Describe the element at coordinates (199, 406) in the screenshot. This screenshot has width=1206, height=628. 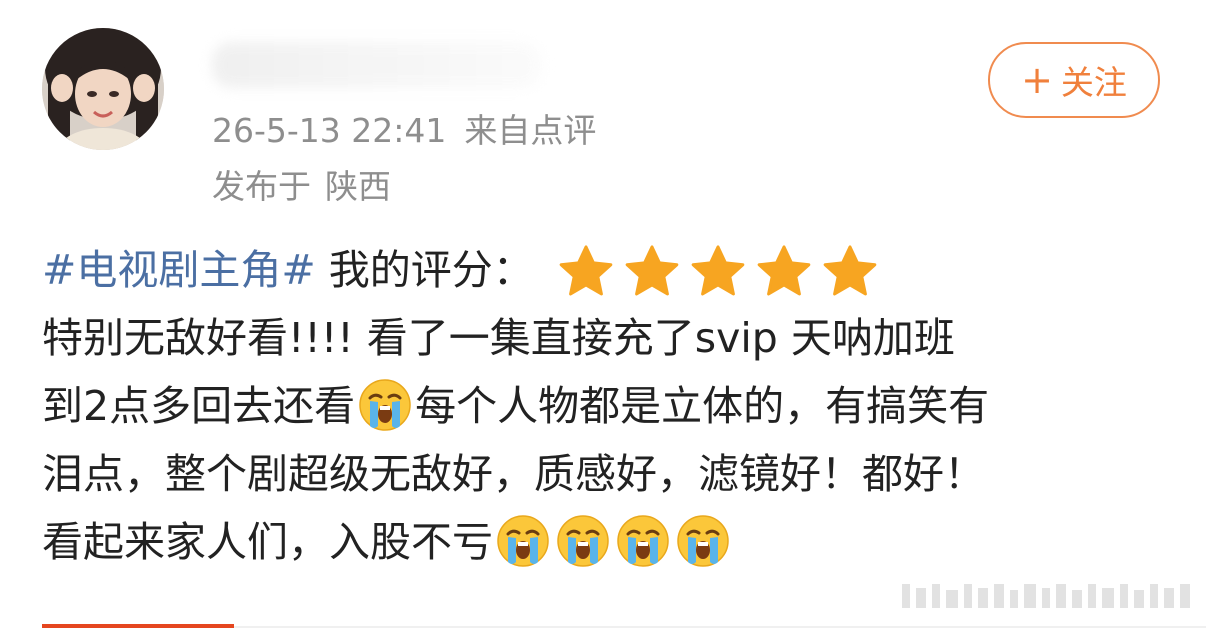
I see `post-line-3-a: 到2点多回去还看` at that location.